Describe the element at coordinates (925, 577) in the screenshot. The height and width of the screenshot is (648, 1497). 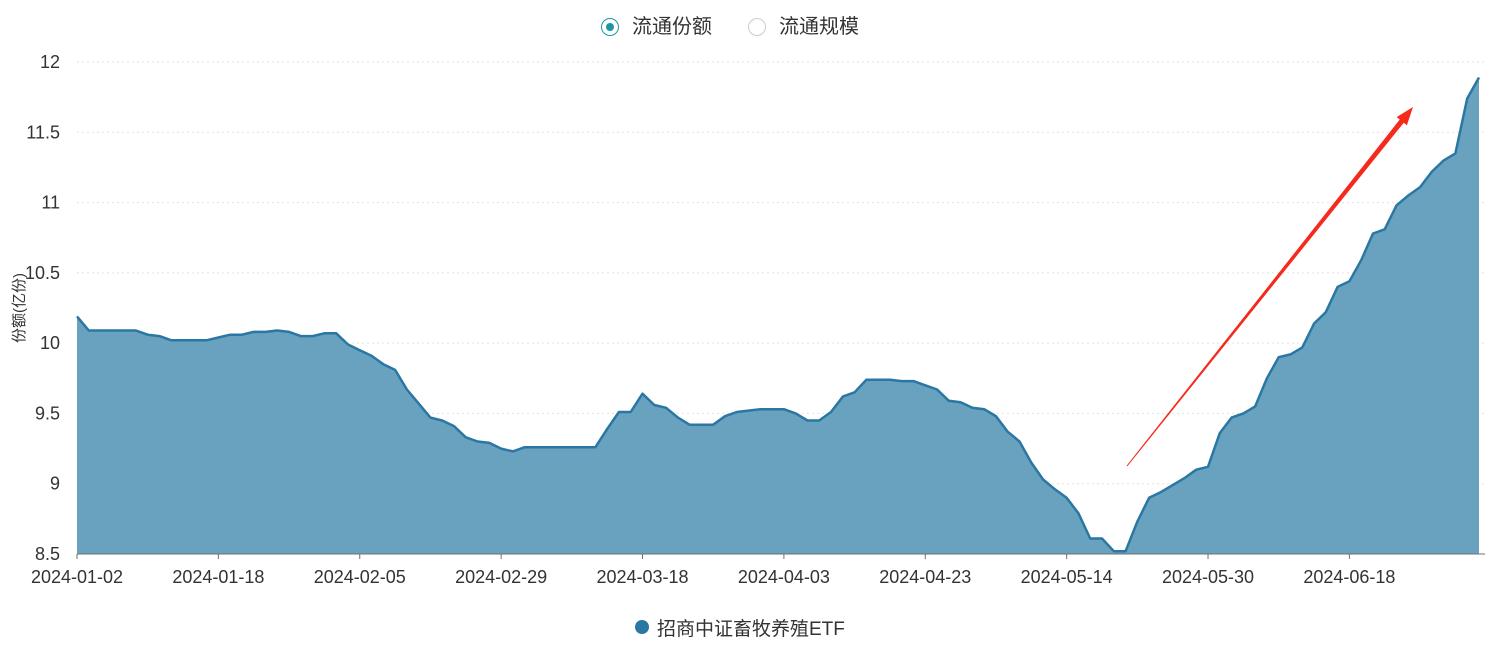
I see `x-tick-label: 2024-04-23` at that location.